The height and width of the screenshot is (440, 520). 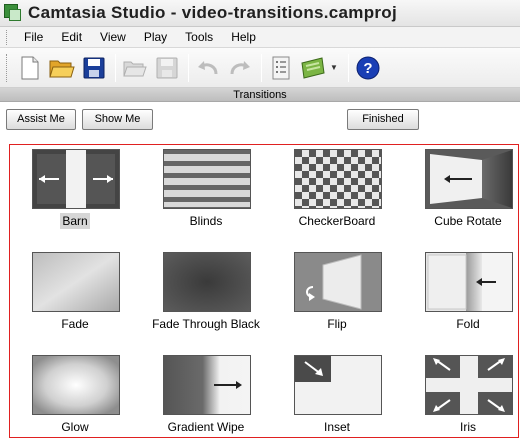 I want to click on menu-tools: Tools, so click(x=199, y=37).